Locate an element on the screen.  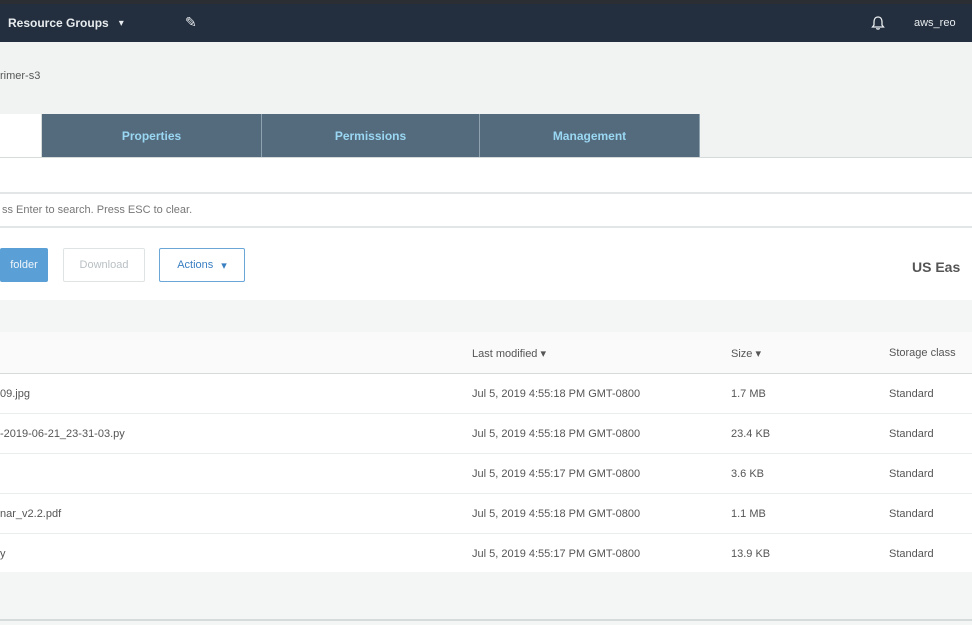
object-name-link: 09.jpg is located at coordinates (15, 394).